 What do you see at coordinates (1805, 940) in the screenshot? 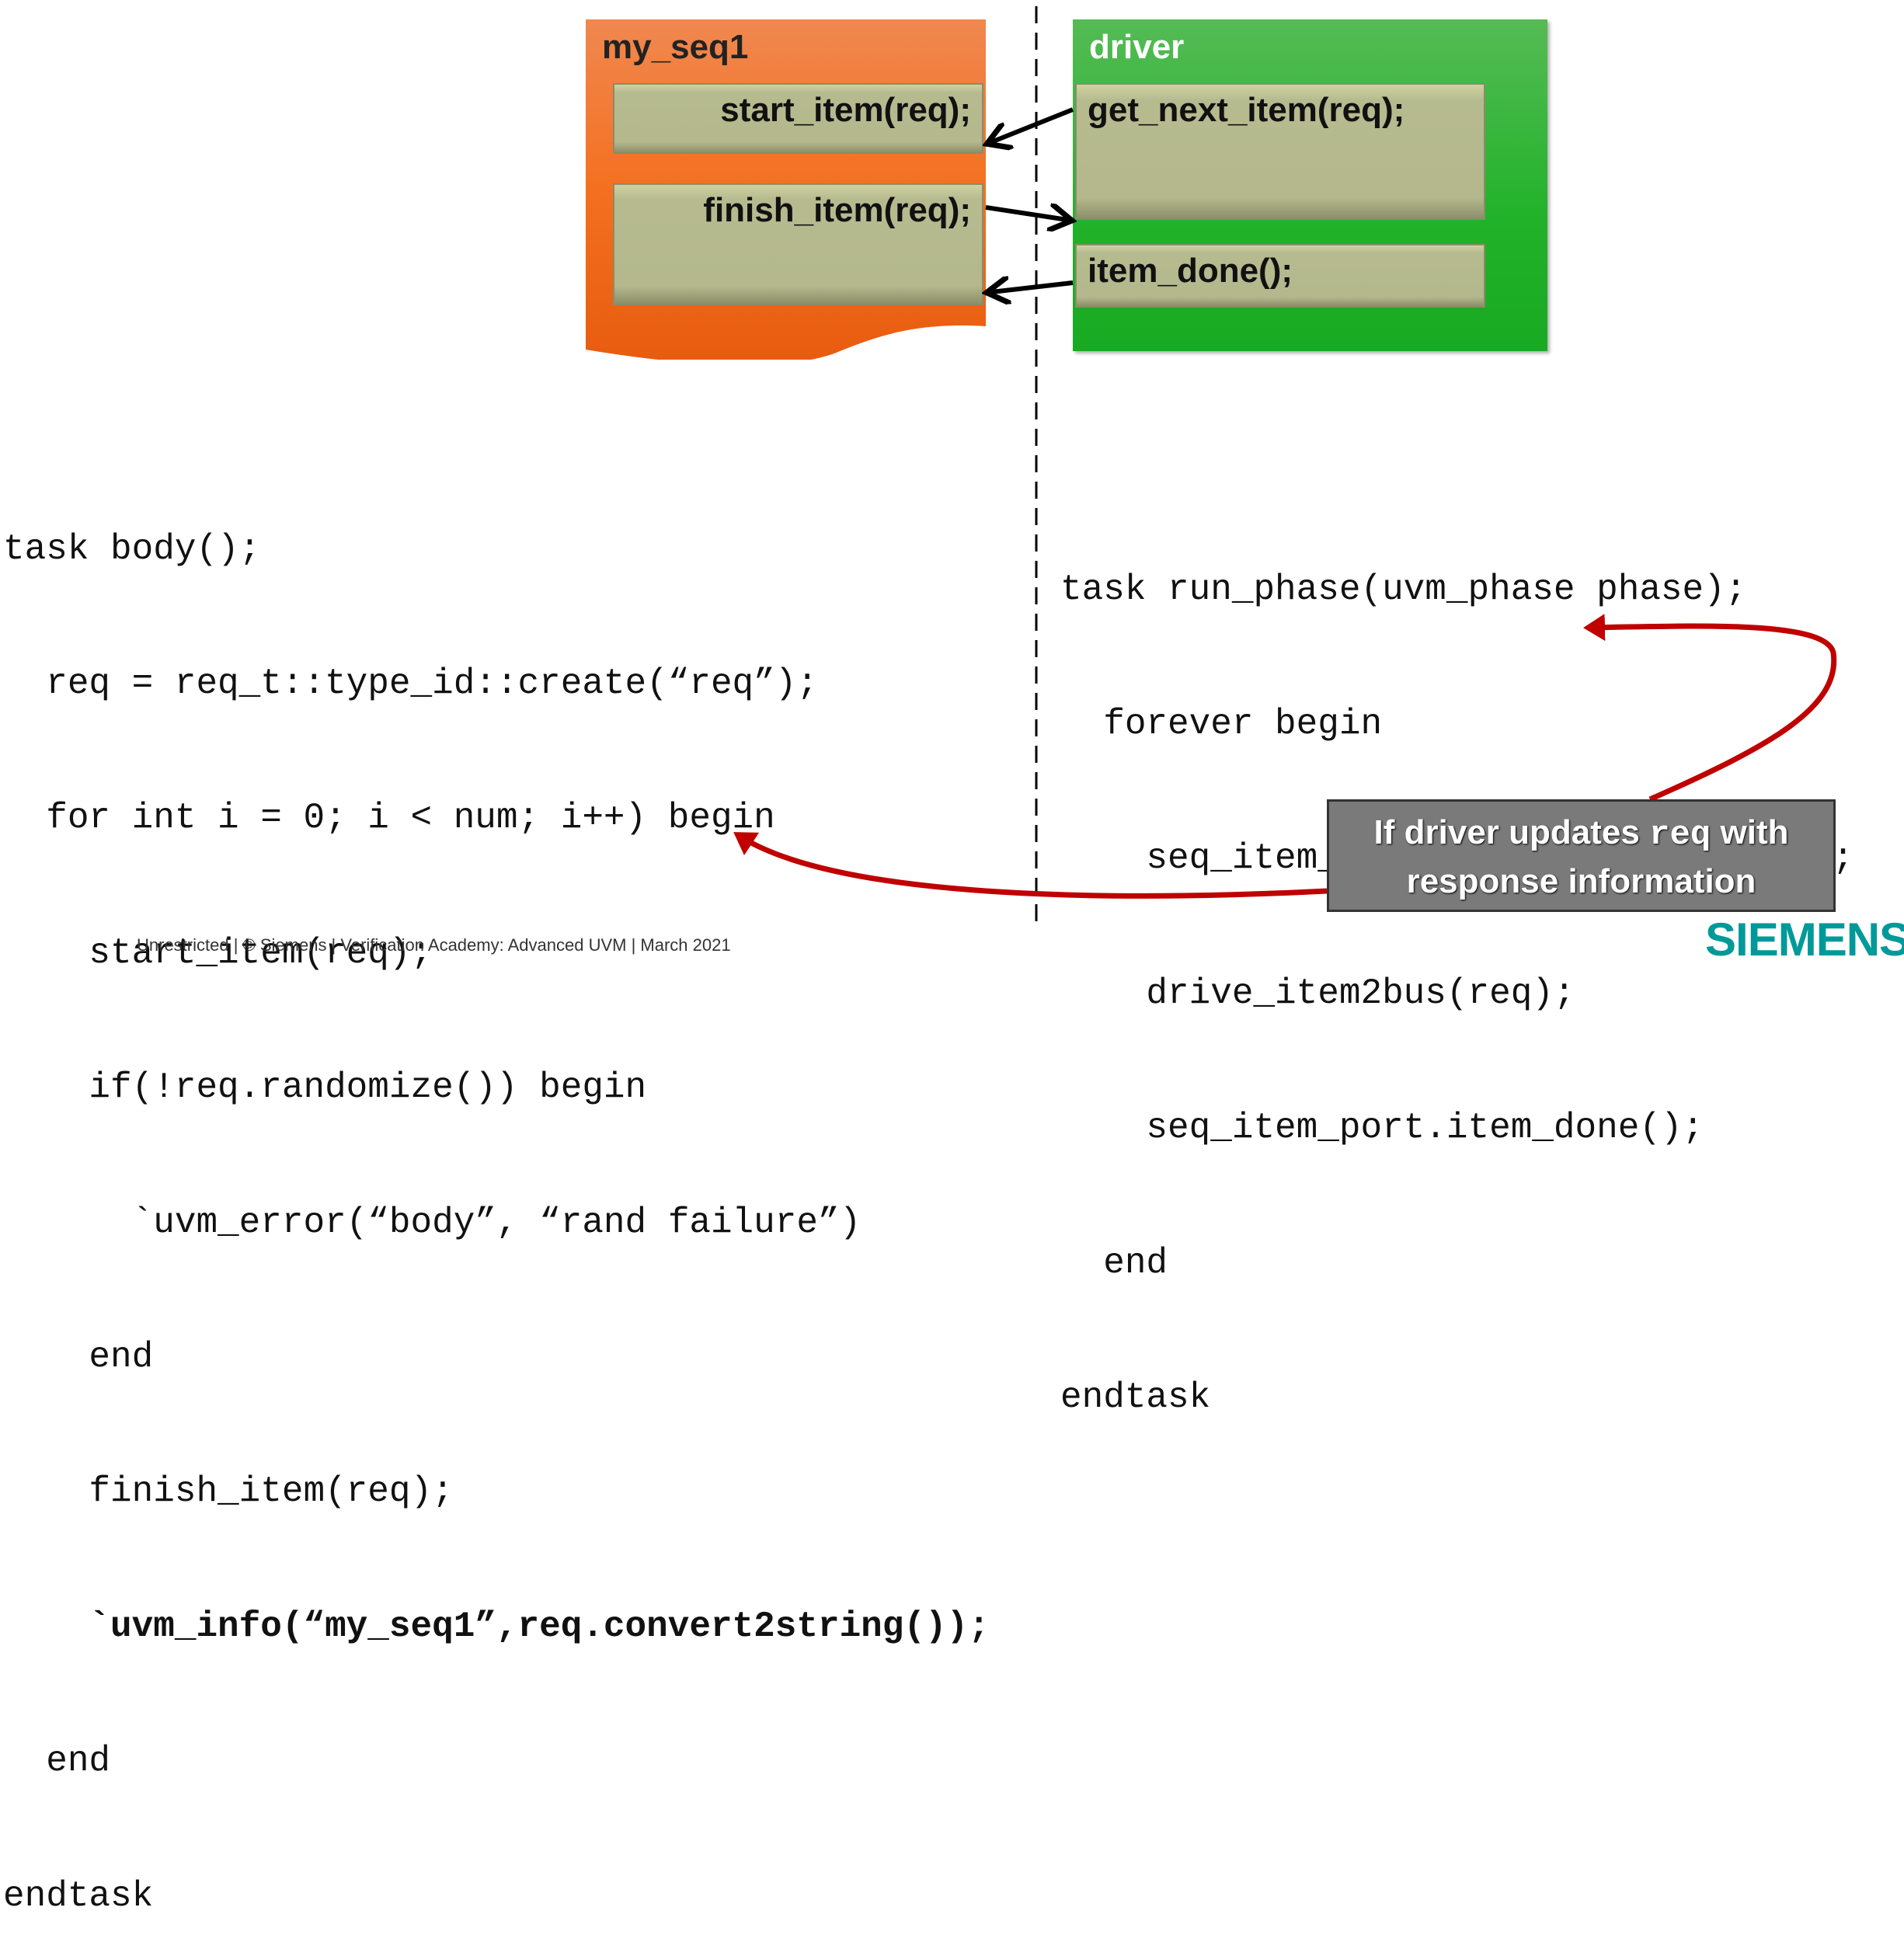
I see `siemens-logo: SIEMENS` at bounding box center [1805, 940].